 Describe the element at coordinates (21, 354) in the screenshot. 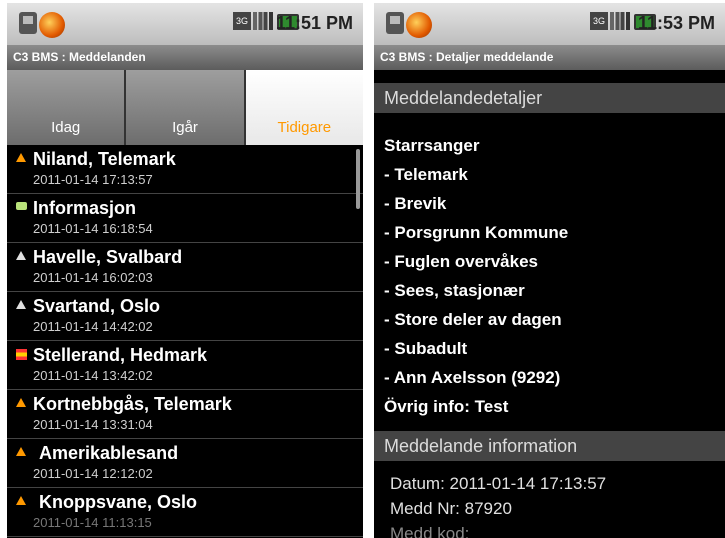

I see `red-yellow-flag-icon` at that location.